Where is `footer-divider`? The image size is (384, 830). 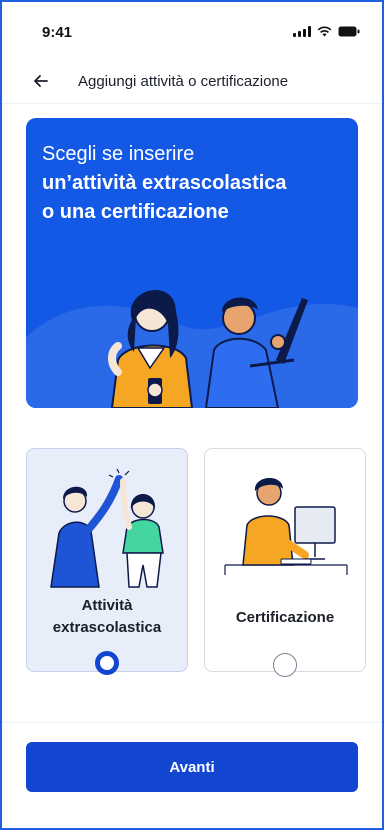
footer-divider is located at coordinates (192, 722).